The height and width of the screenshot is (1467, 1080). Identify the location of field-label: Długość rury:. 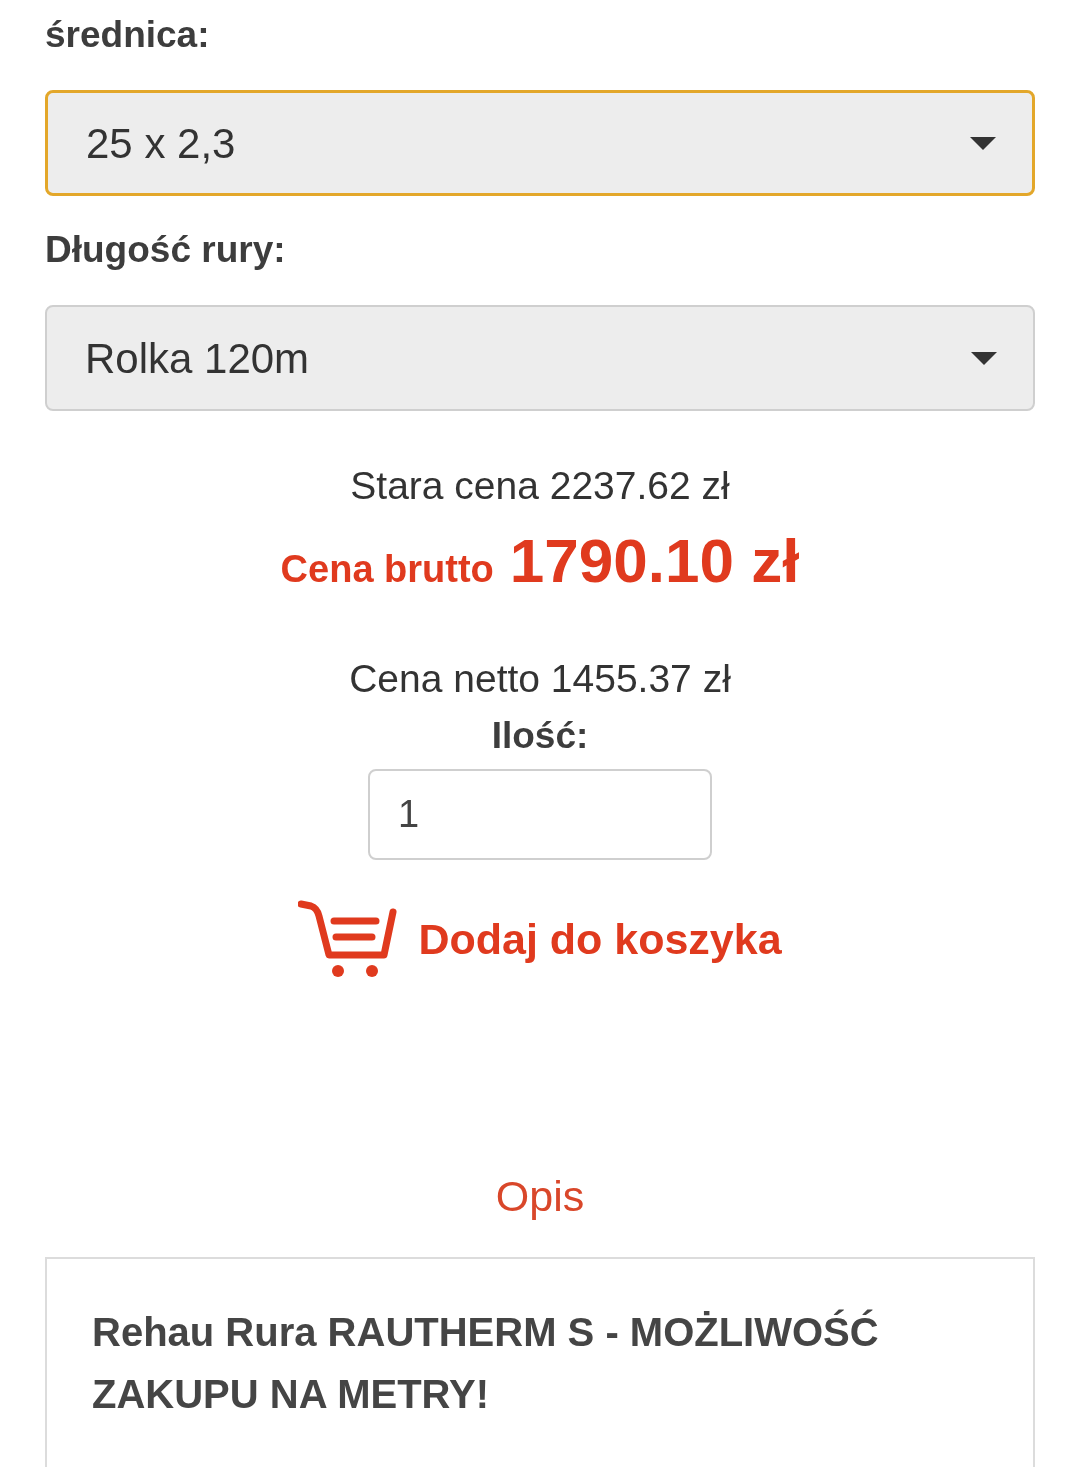
(166, 250).